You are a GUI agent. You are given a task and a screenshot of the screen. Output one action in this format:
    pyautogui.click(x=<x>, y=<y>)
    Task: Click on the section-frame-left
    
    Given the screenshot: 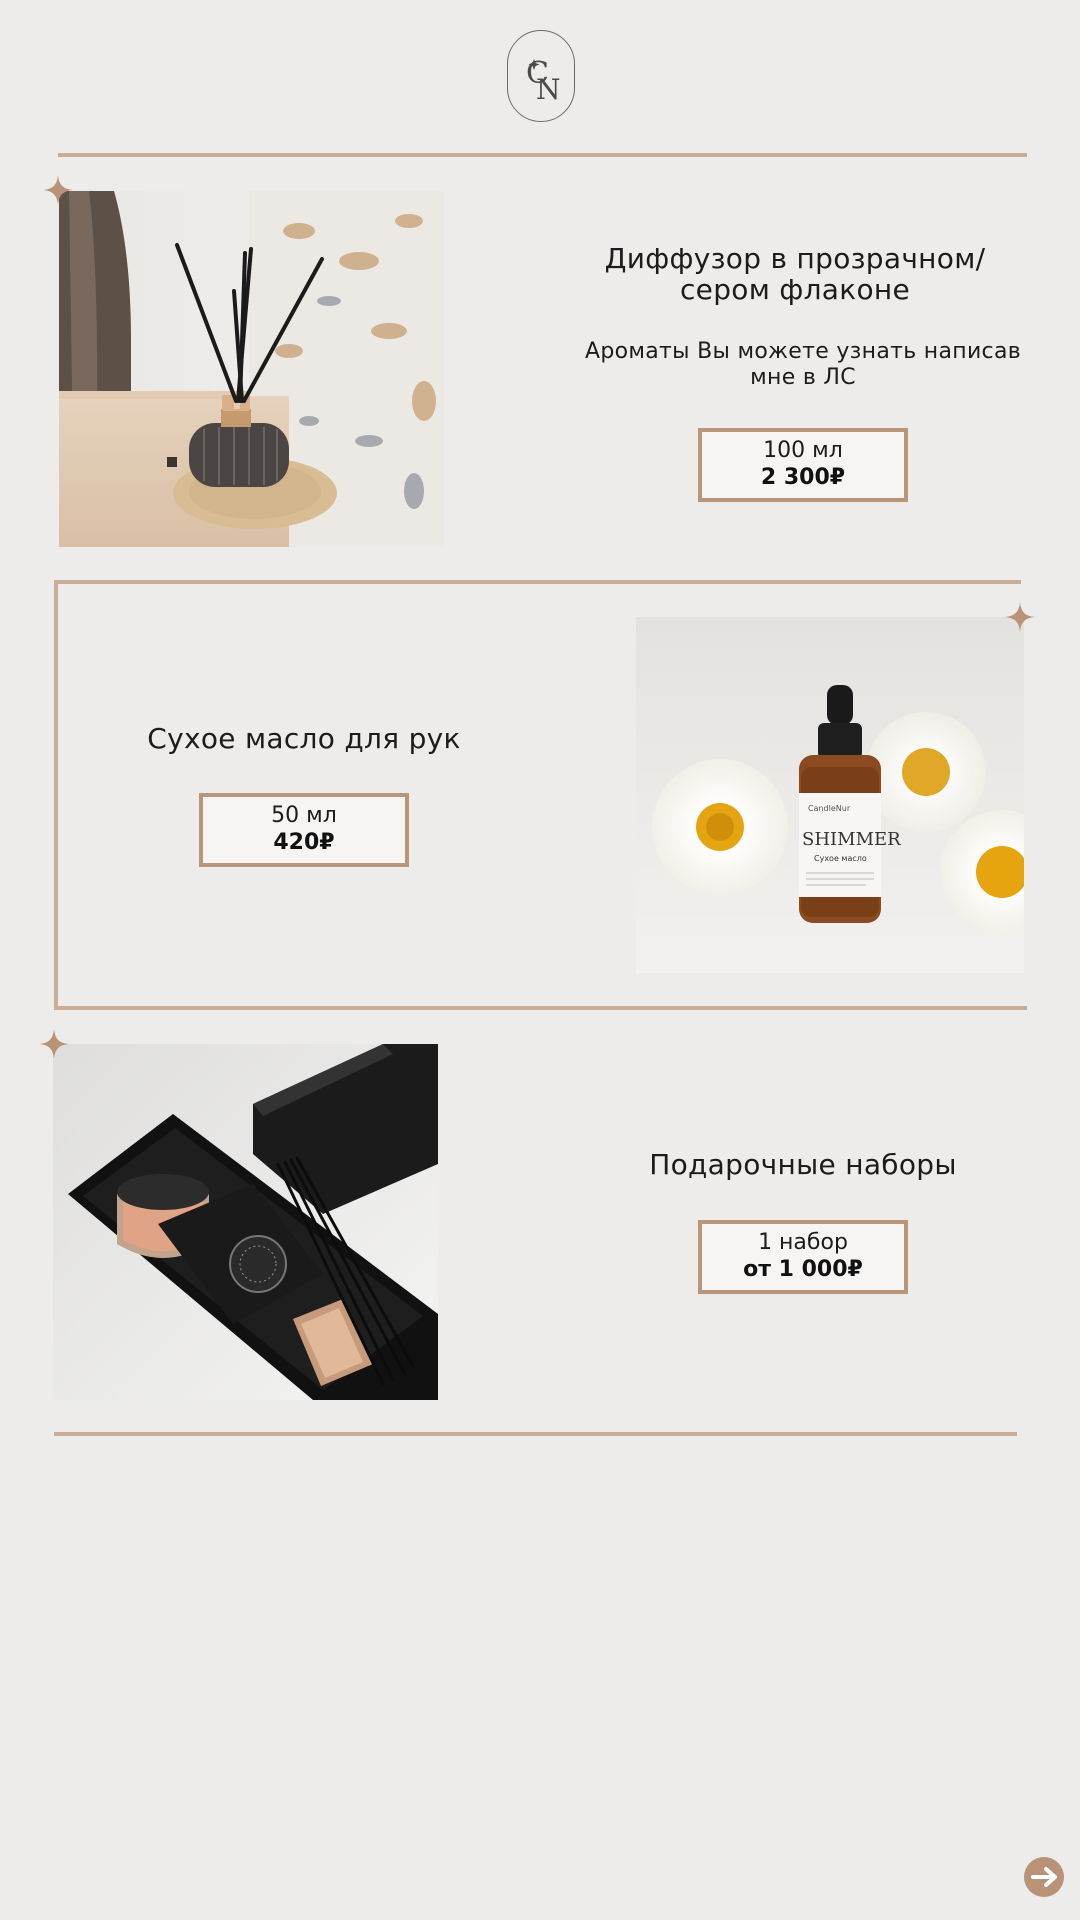 What is the action you would take?
    pyautogui.click(x=56, y=795)
    